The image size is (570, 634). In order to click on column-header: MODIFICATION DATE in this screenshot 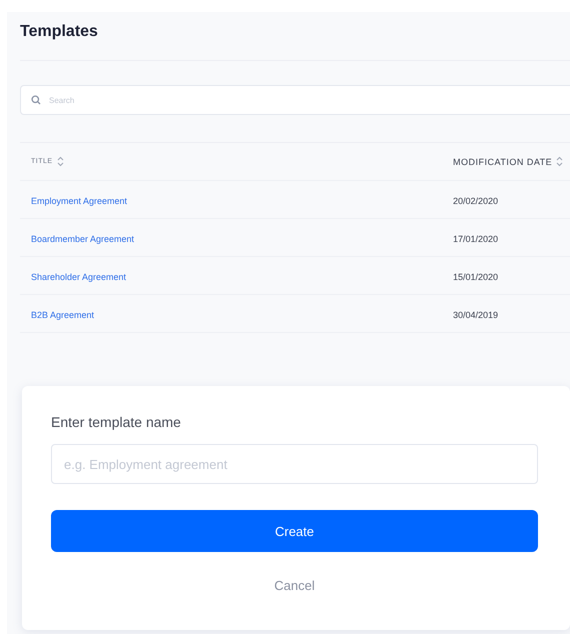, I will do `click(502, 161)`.